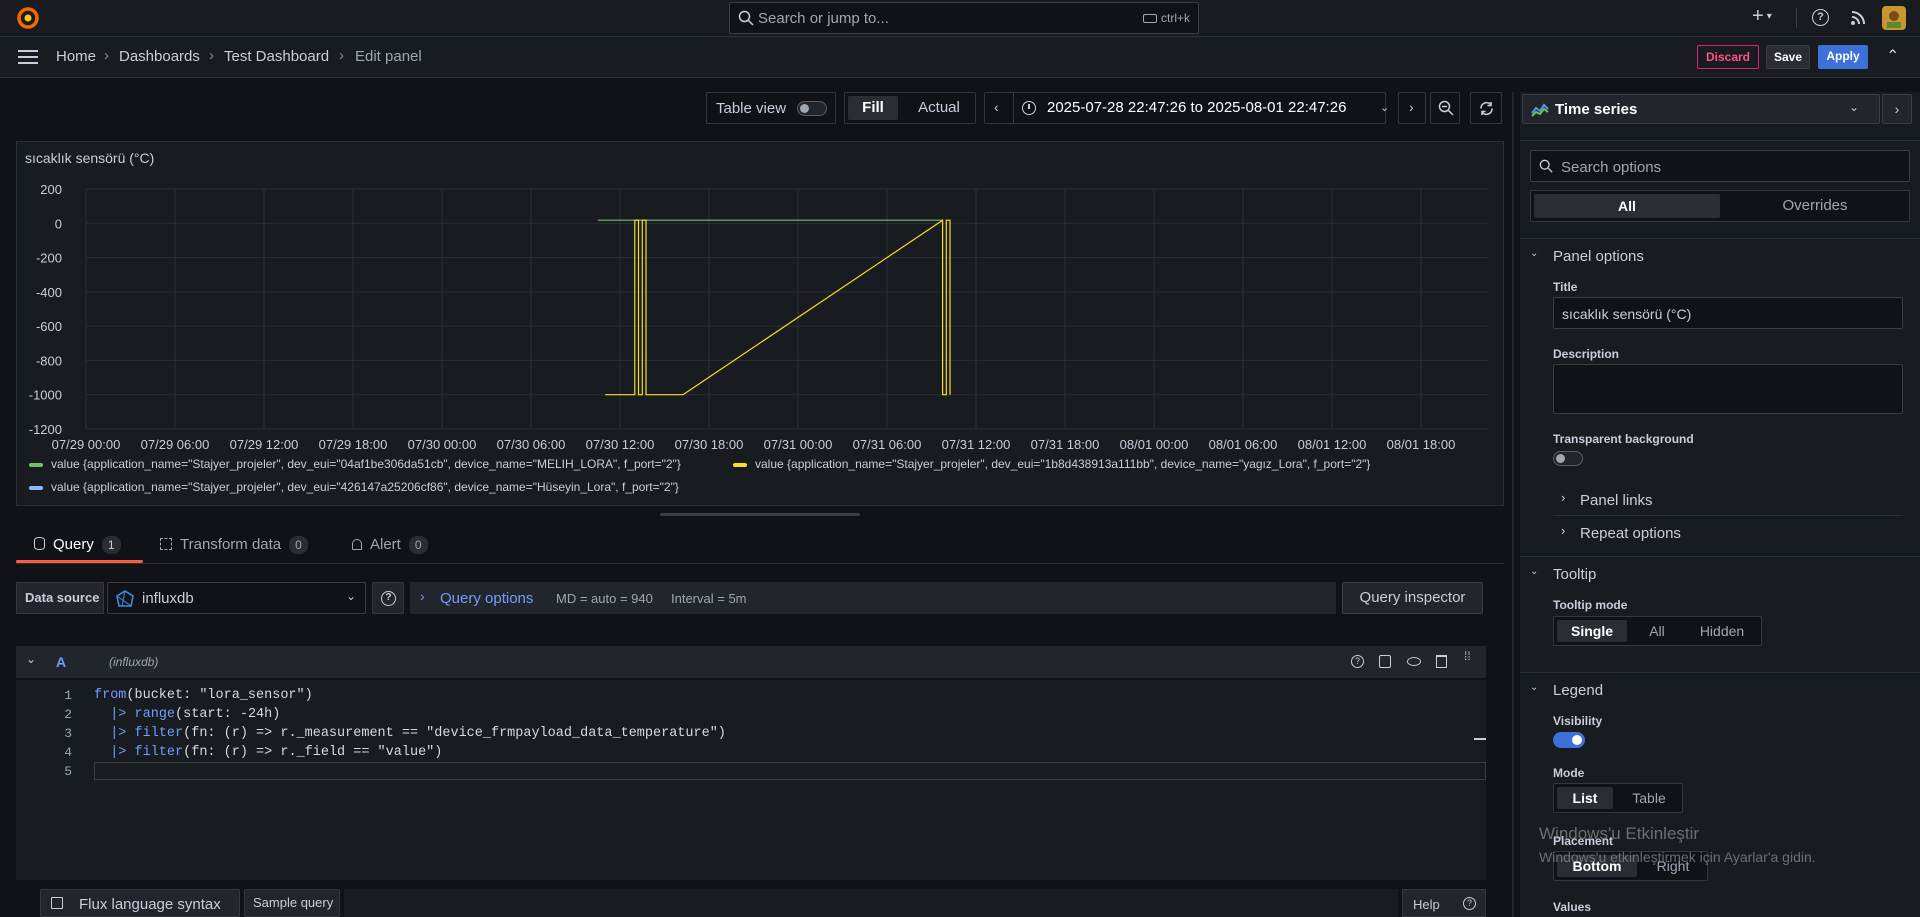  What do you see at coordinates (57, 903) in the screenshot?
I see `external-link-icon` at bounding box center [57, 903].